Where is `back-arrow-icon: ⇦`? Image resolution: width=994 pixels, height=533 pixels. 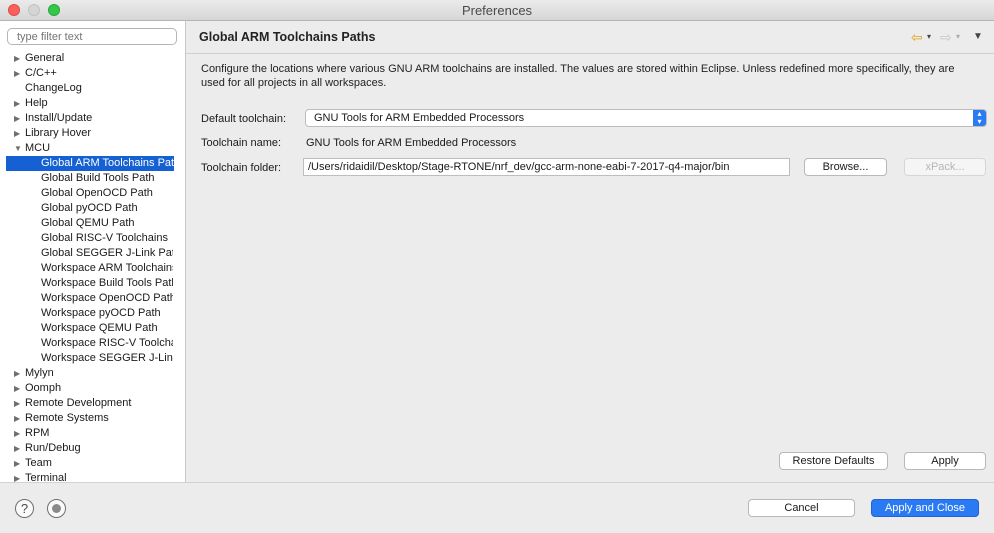 back-arrow-icon: ⇦ is located at coordinates (917, 37).